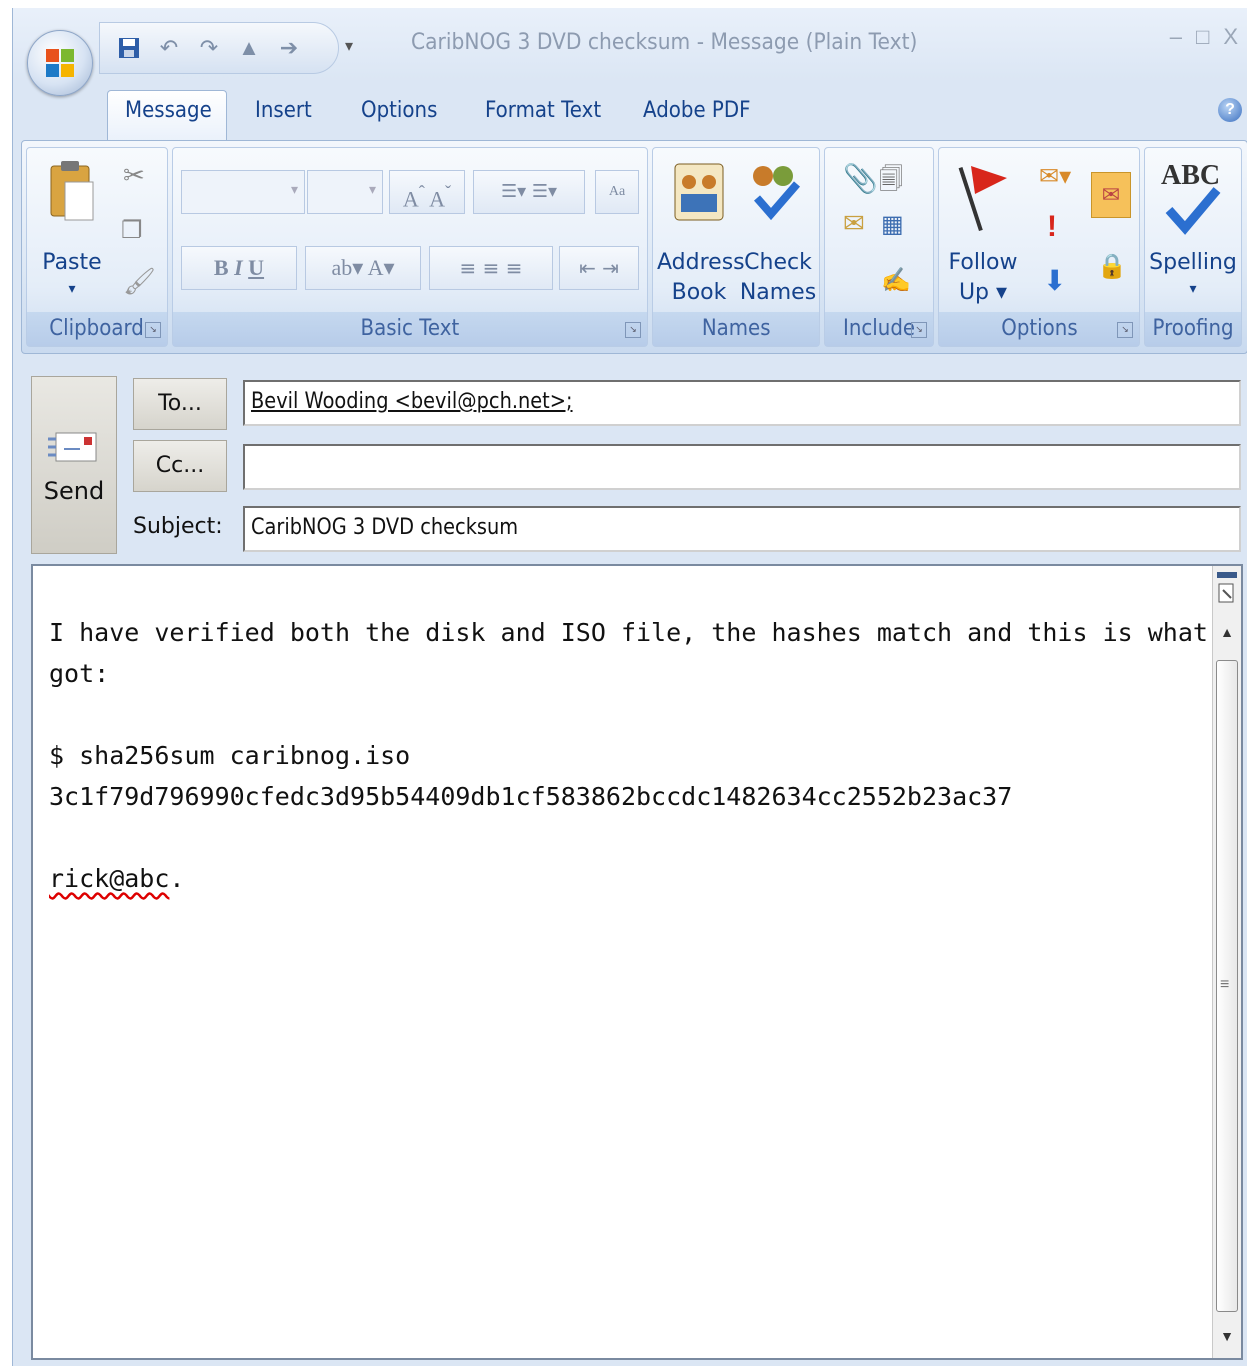  Describe the element at coordinates (778, 263) in the screenshot. I see `check-names-label-1: Check` at that location.